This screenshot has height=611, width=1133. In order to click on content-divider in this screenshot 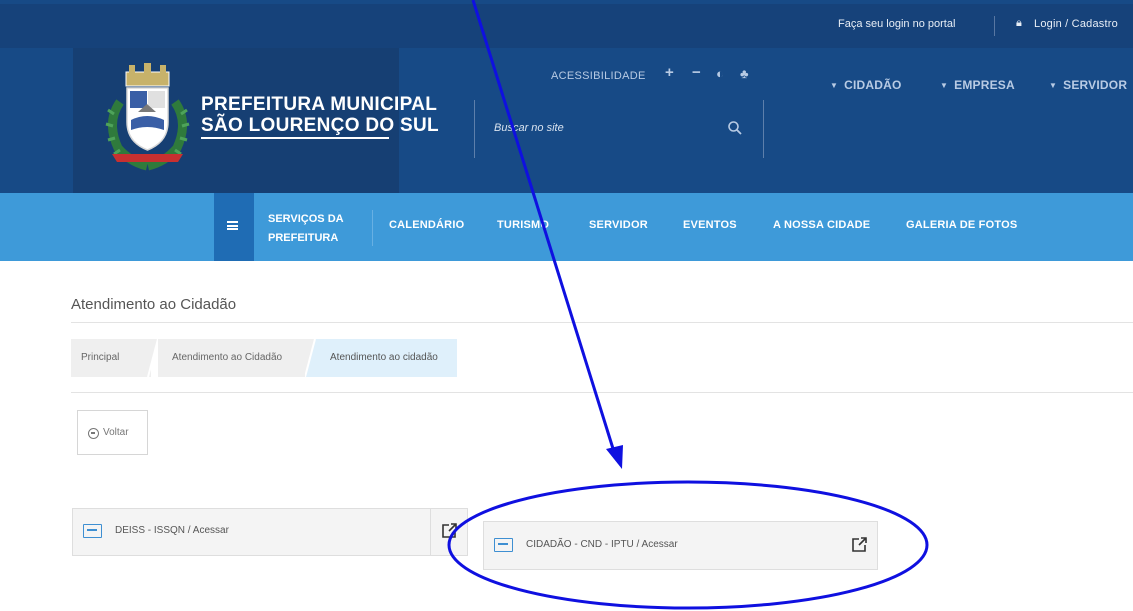, I will do `click(602, 392)`.